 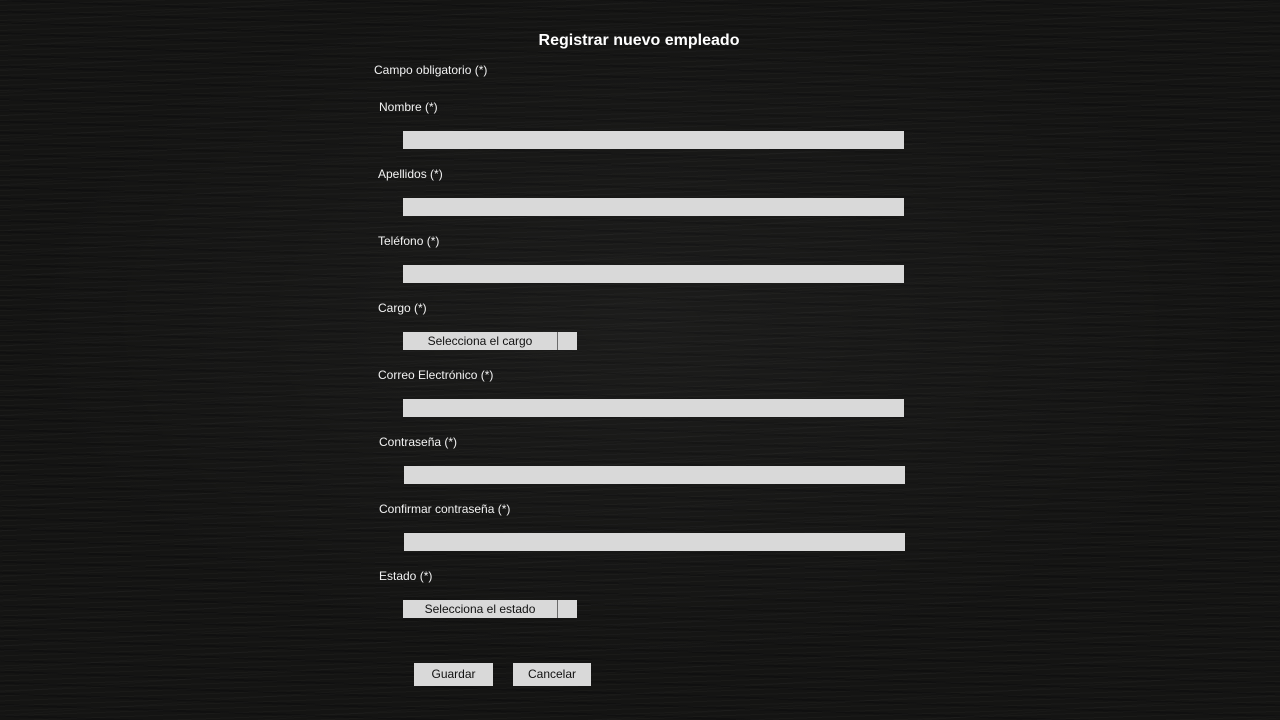 What do you see at coordinates (402, 308) in the screenshot?
I see `cargo-label: Cargo (*)` at bounding box center [402, 308].